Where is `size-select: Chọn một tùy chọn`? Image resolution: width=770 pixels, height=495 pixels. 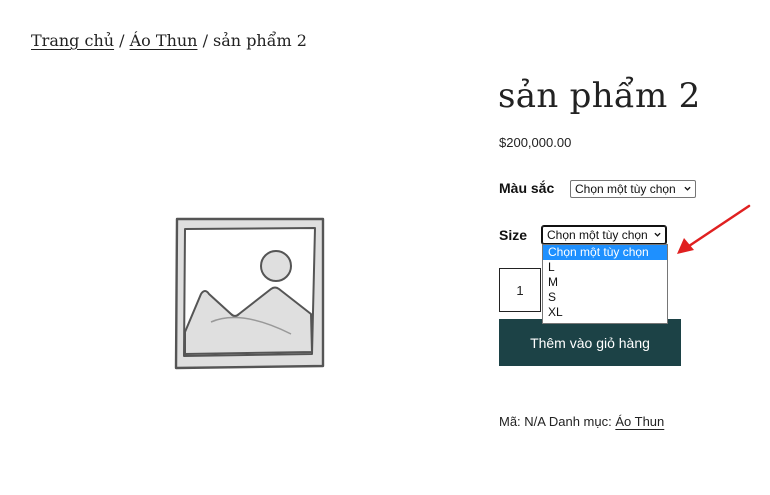
size-select: Chọn một tùy chọn is located at coordinates (604, 235).